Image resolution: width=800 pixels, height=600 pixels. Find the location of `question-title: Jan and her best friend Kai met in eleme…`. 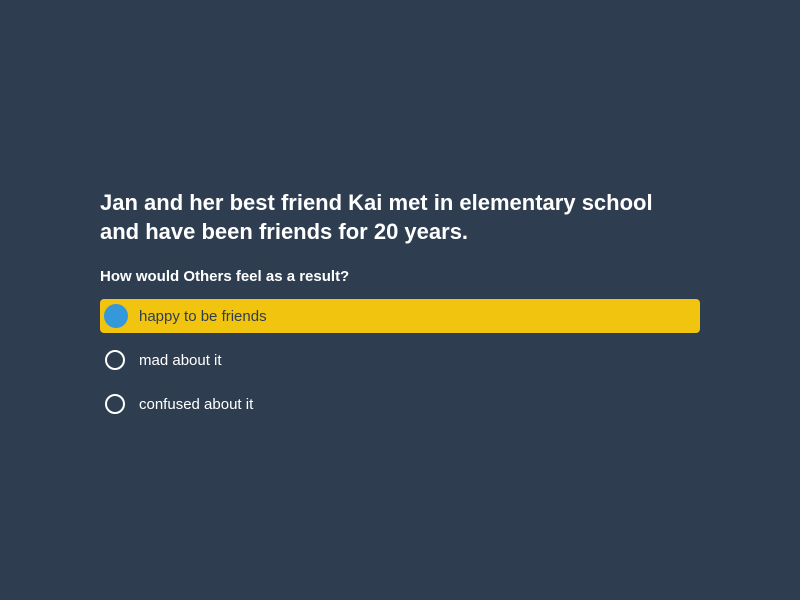

question-title: Jan and her best friend Kai met in eleme… is located at coordinates (376, 217).